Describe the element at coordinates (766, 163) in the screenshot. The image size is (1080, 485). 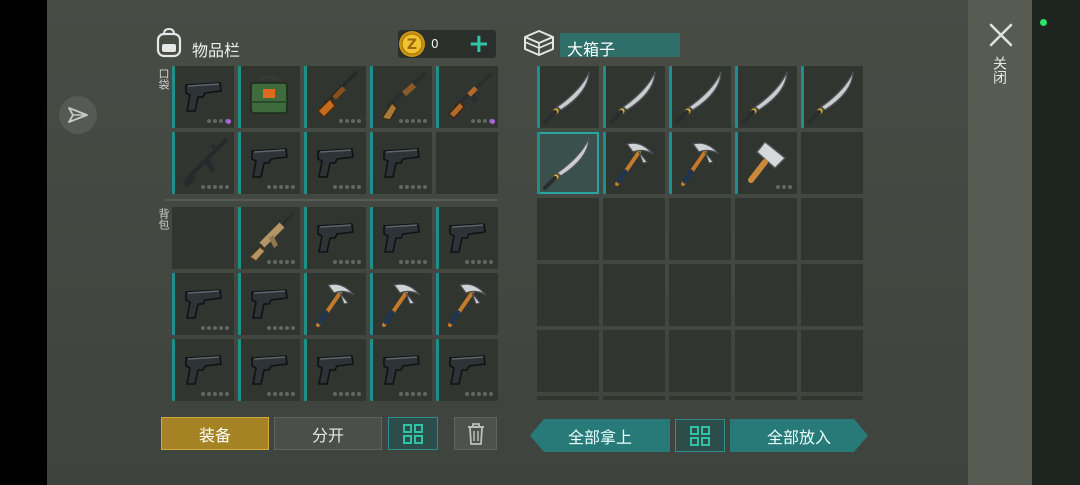
I see `container-slot-cleaver` at that location.